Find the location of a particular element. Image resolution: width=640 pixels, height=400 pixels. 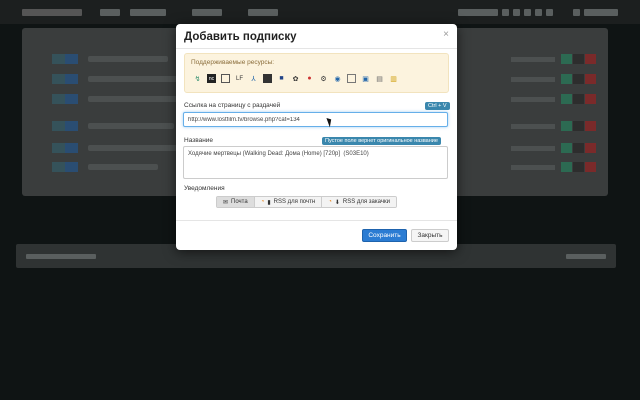

newstudio-icon: ◉ is located at coordinates (337, 79).